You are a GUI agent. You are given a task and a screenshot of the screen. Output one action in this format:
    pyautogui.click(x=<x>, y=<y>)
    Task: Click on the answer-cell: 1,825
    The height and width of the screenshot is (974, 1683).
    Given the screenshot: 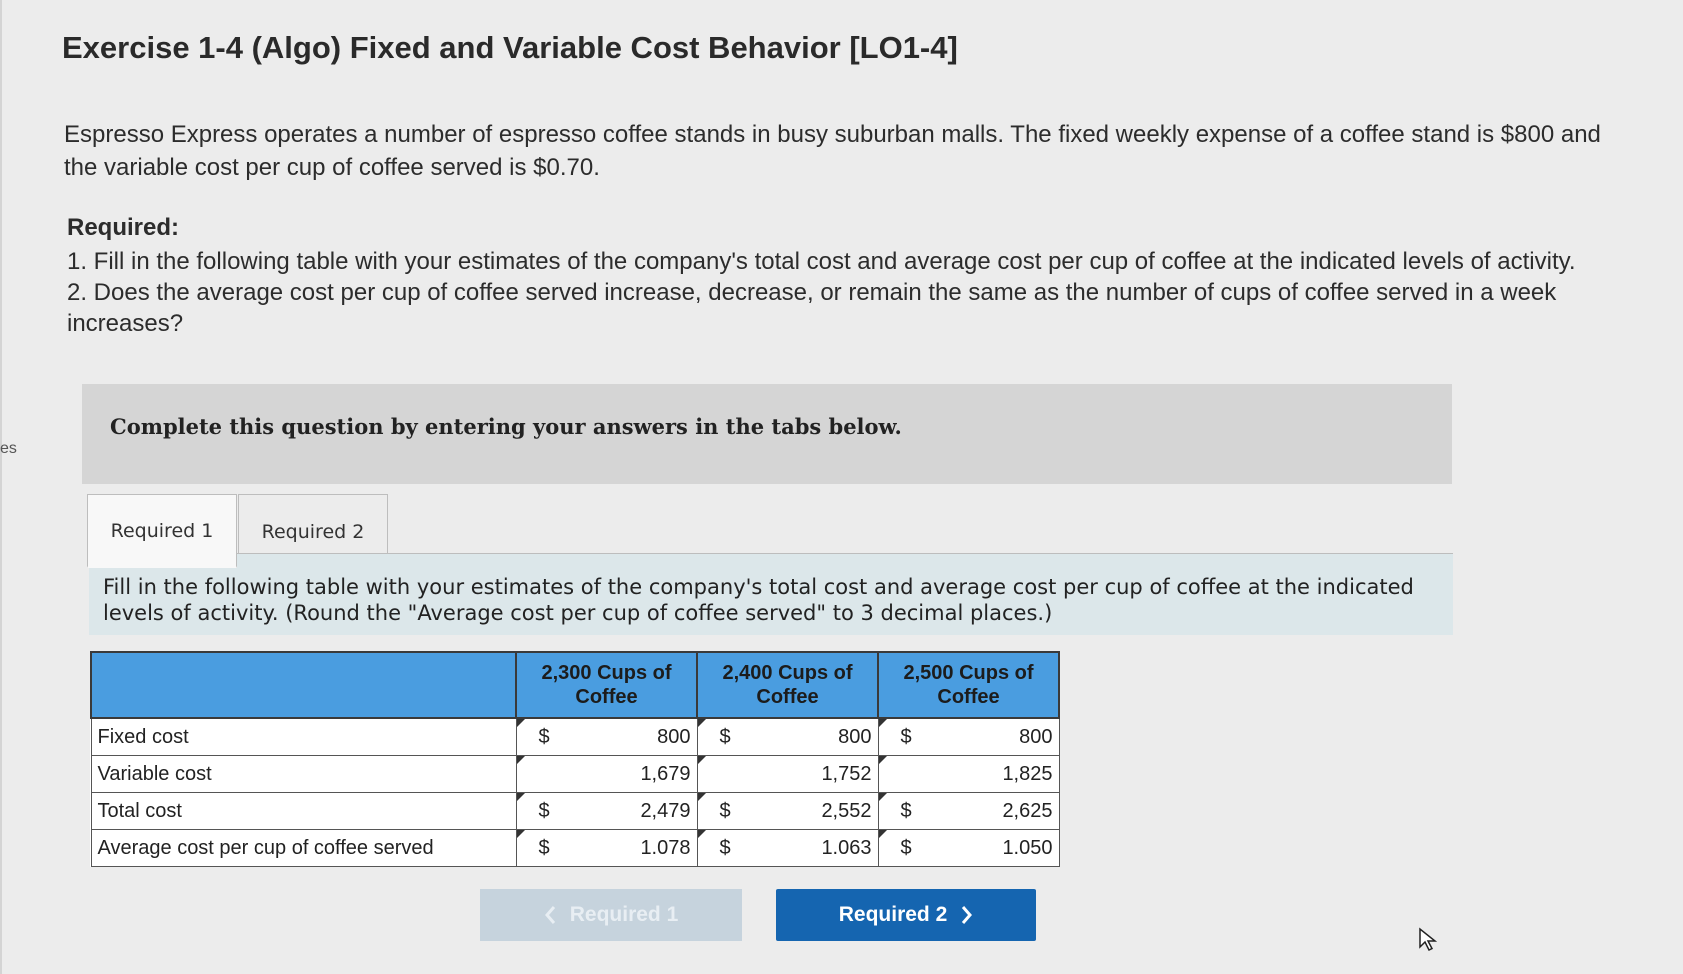 What is the action you would take?
    pyautogui.click(x=968, y=774)
    